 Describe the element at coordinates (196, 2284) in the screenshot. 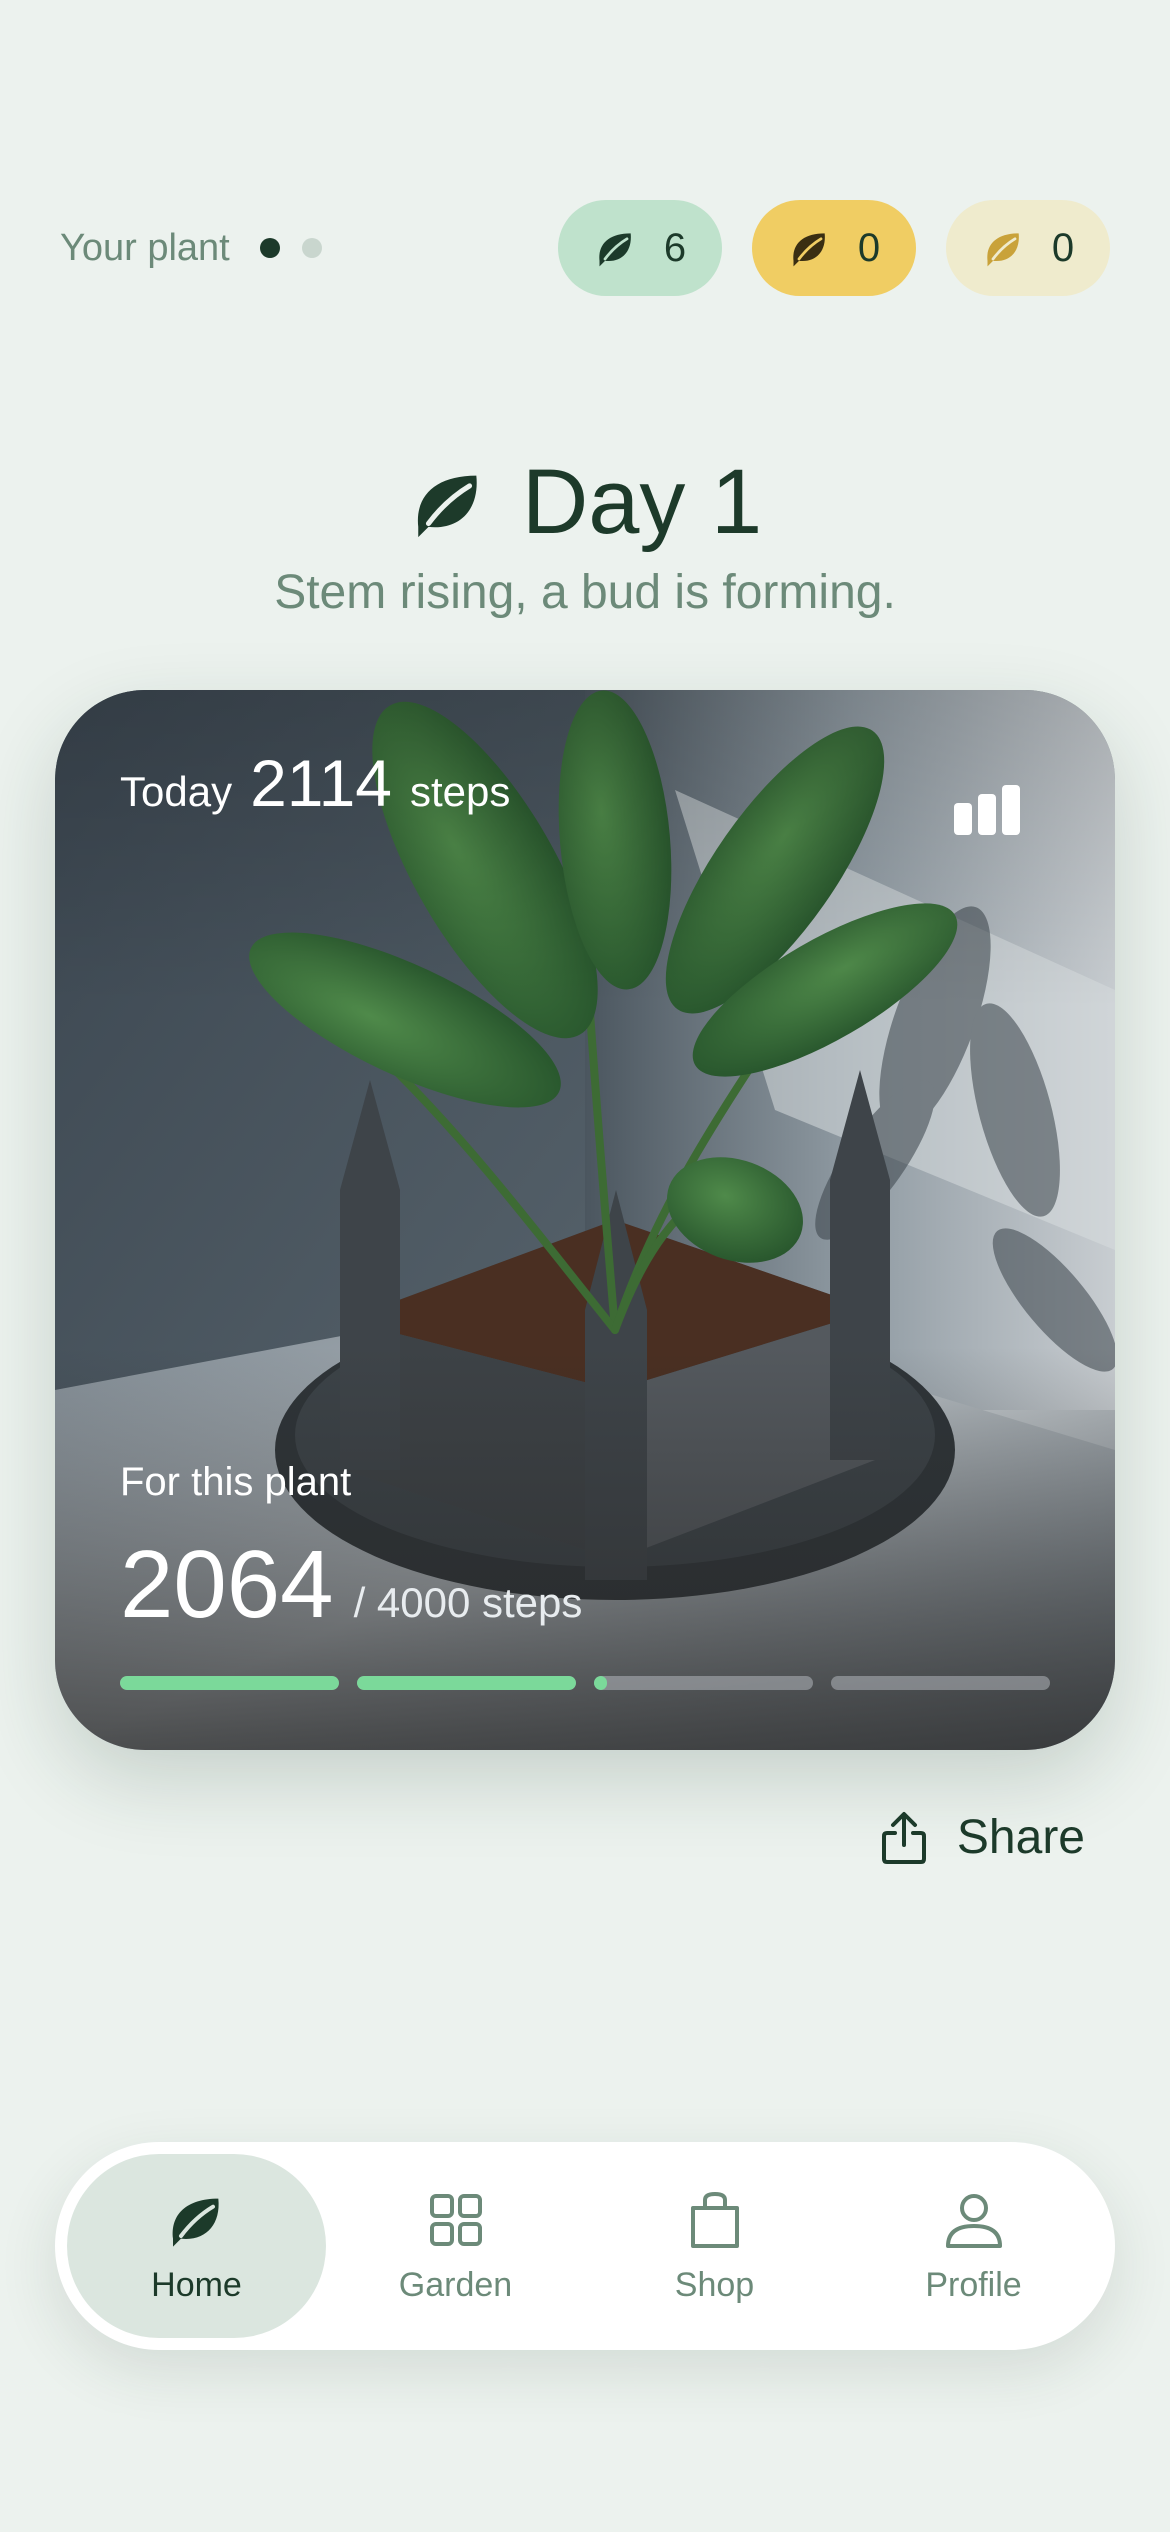

I see `nav-home-label: Home` at that location.